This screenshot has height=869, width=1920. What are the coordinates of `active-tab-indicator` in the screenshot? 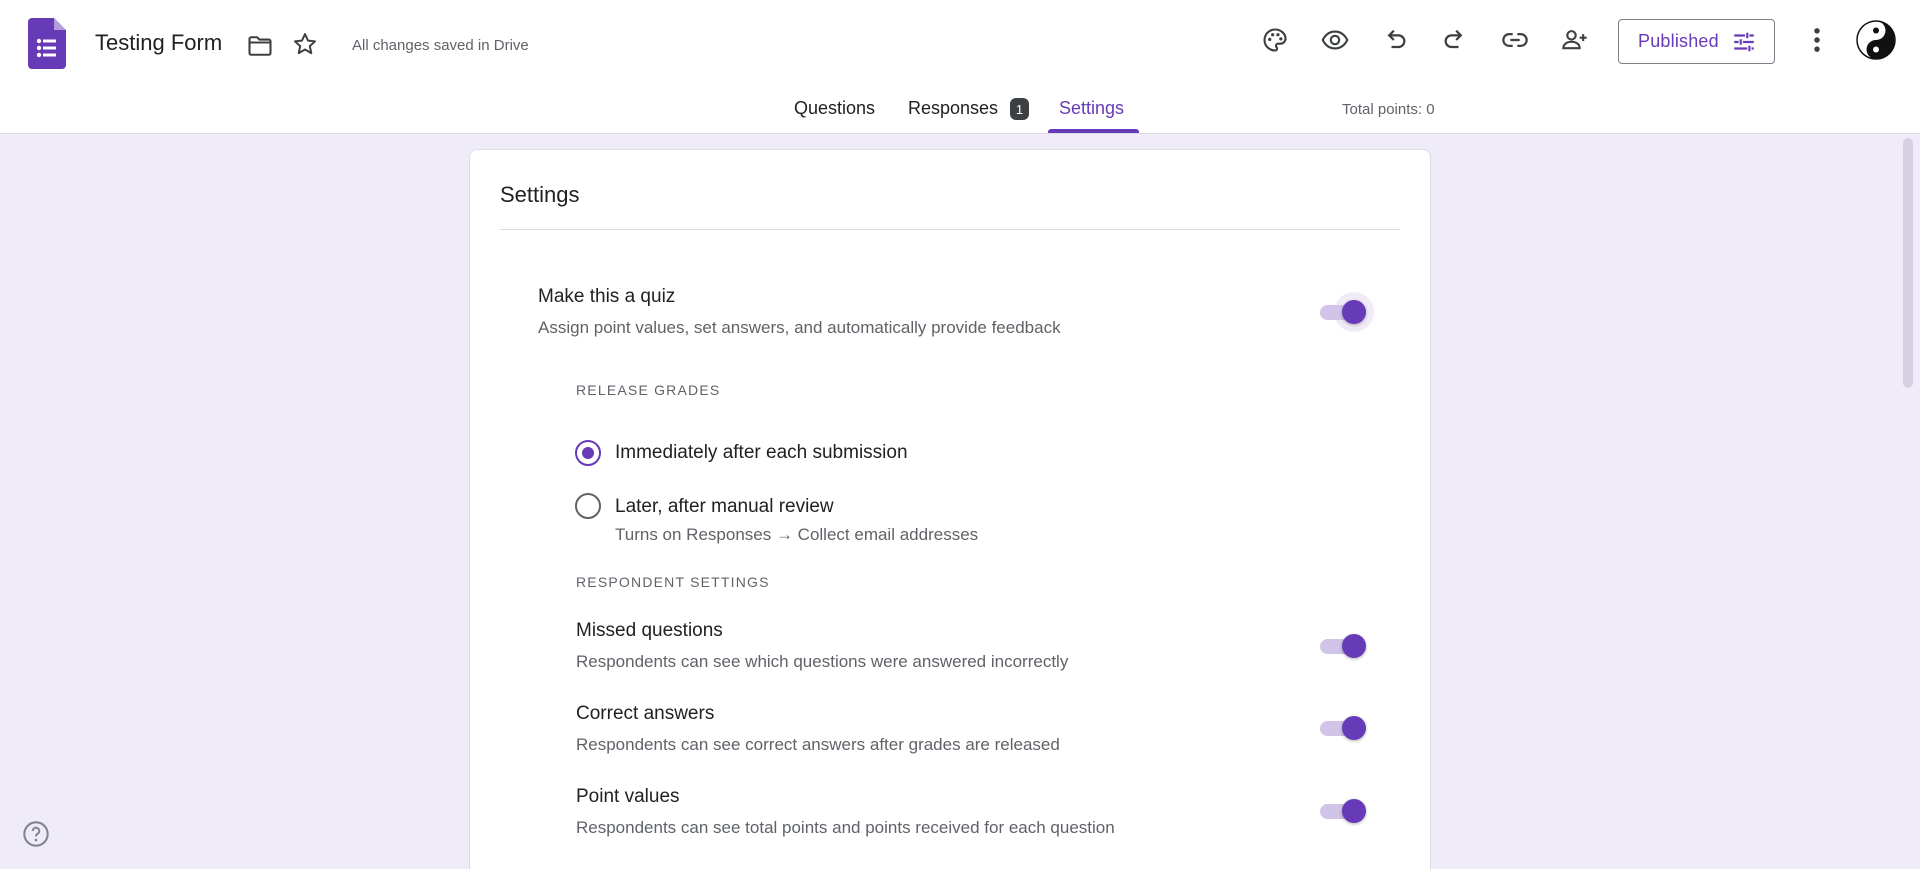 It's located at (1093, 131).